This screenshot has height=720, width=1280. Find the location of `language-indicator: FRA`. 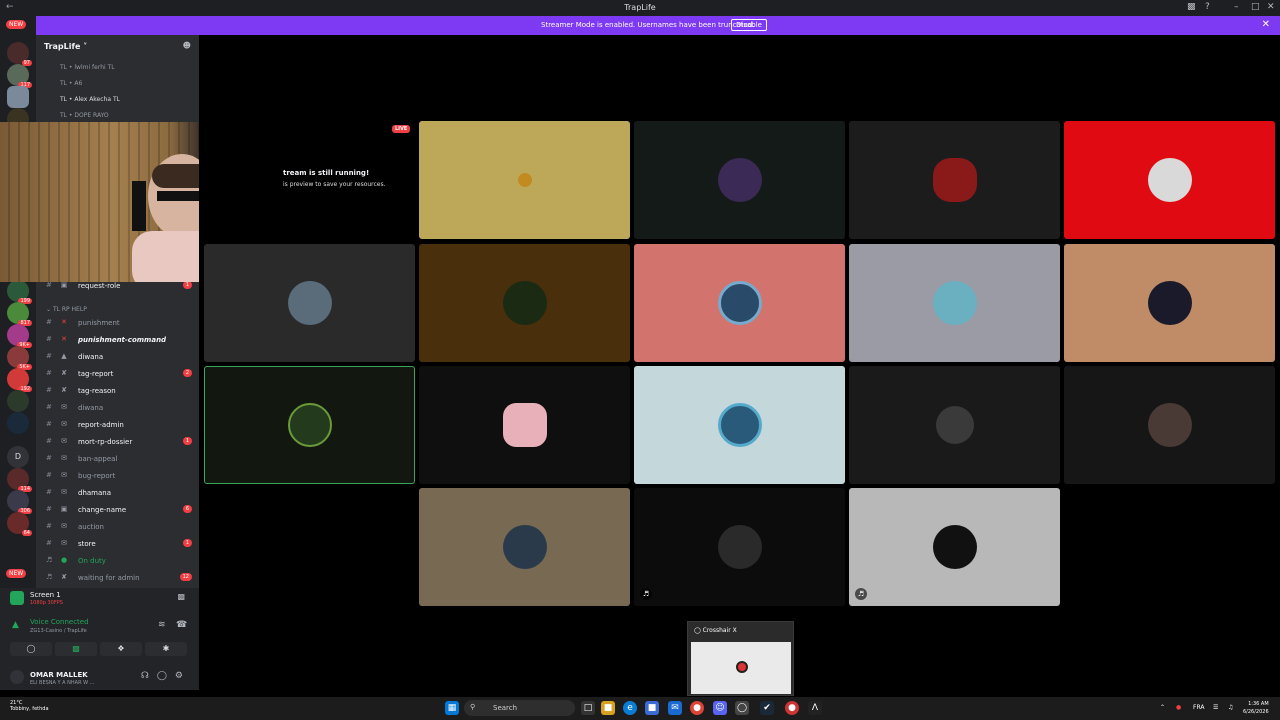

language-indicator: FRA is located at coordinates (1198, 707).